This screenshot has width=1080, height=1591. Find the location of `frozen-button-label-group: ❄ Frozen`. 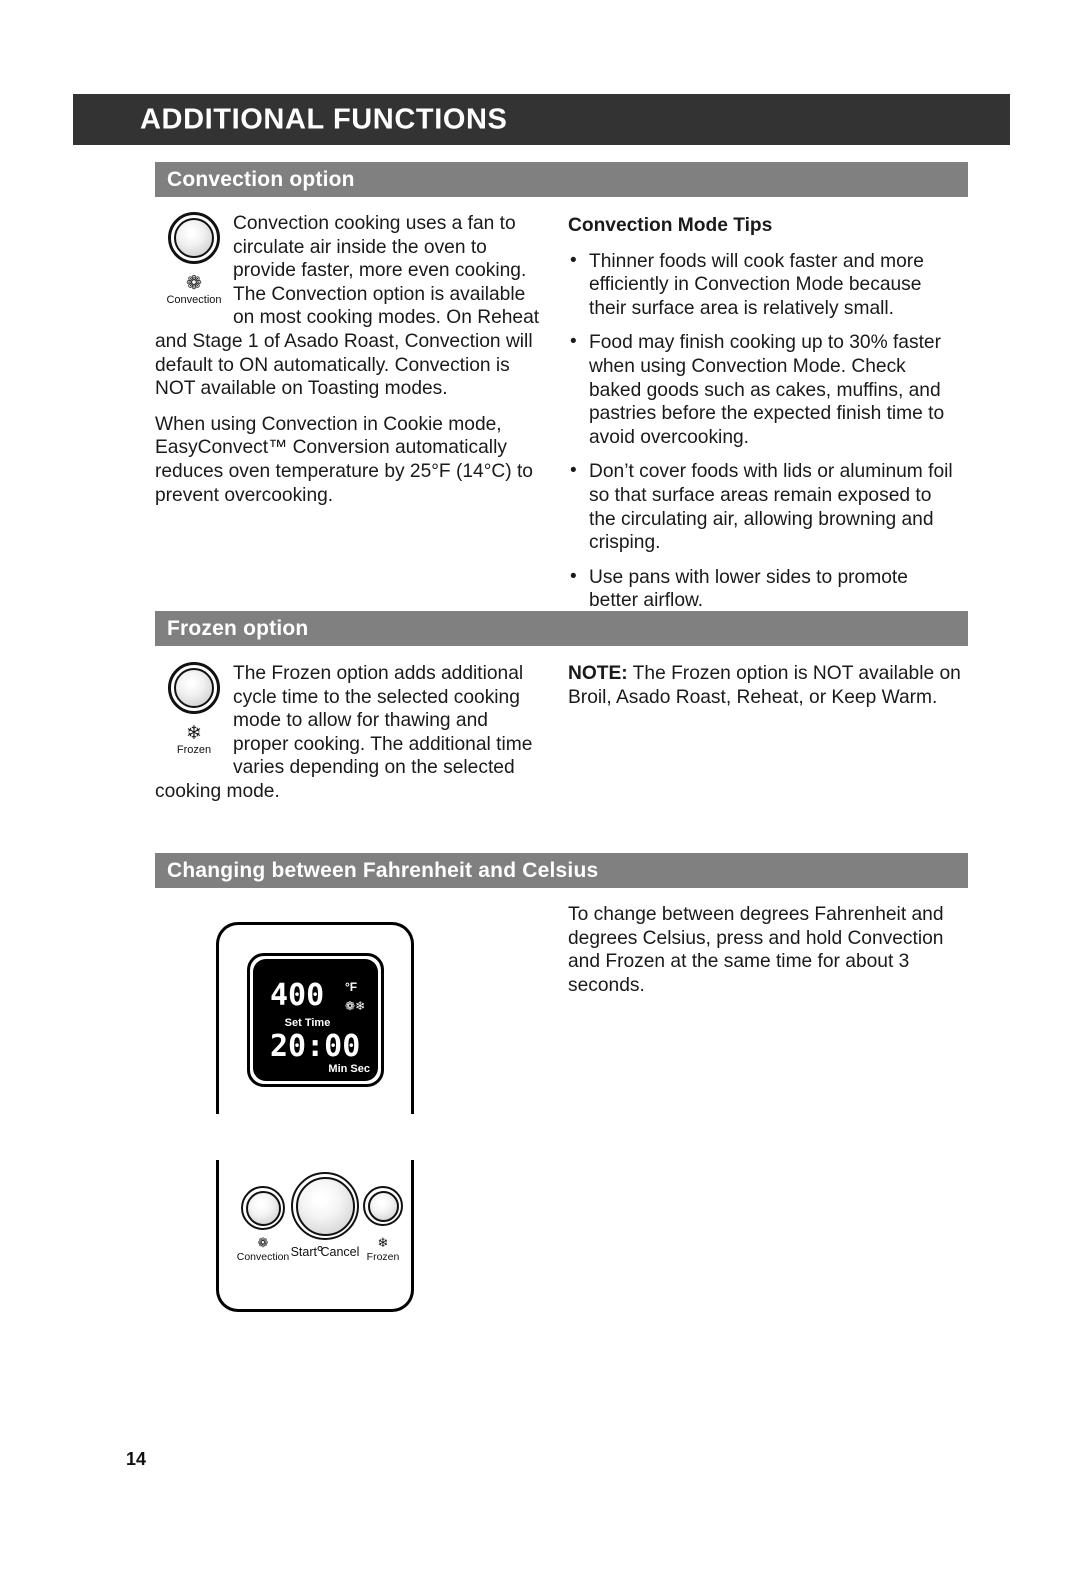

frozen-button-label-group: ❄ Frozen is located at coordinates (383, 1249).